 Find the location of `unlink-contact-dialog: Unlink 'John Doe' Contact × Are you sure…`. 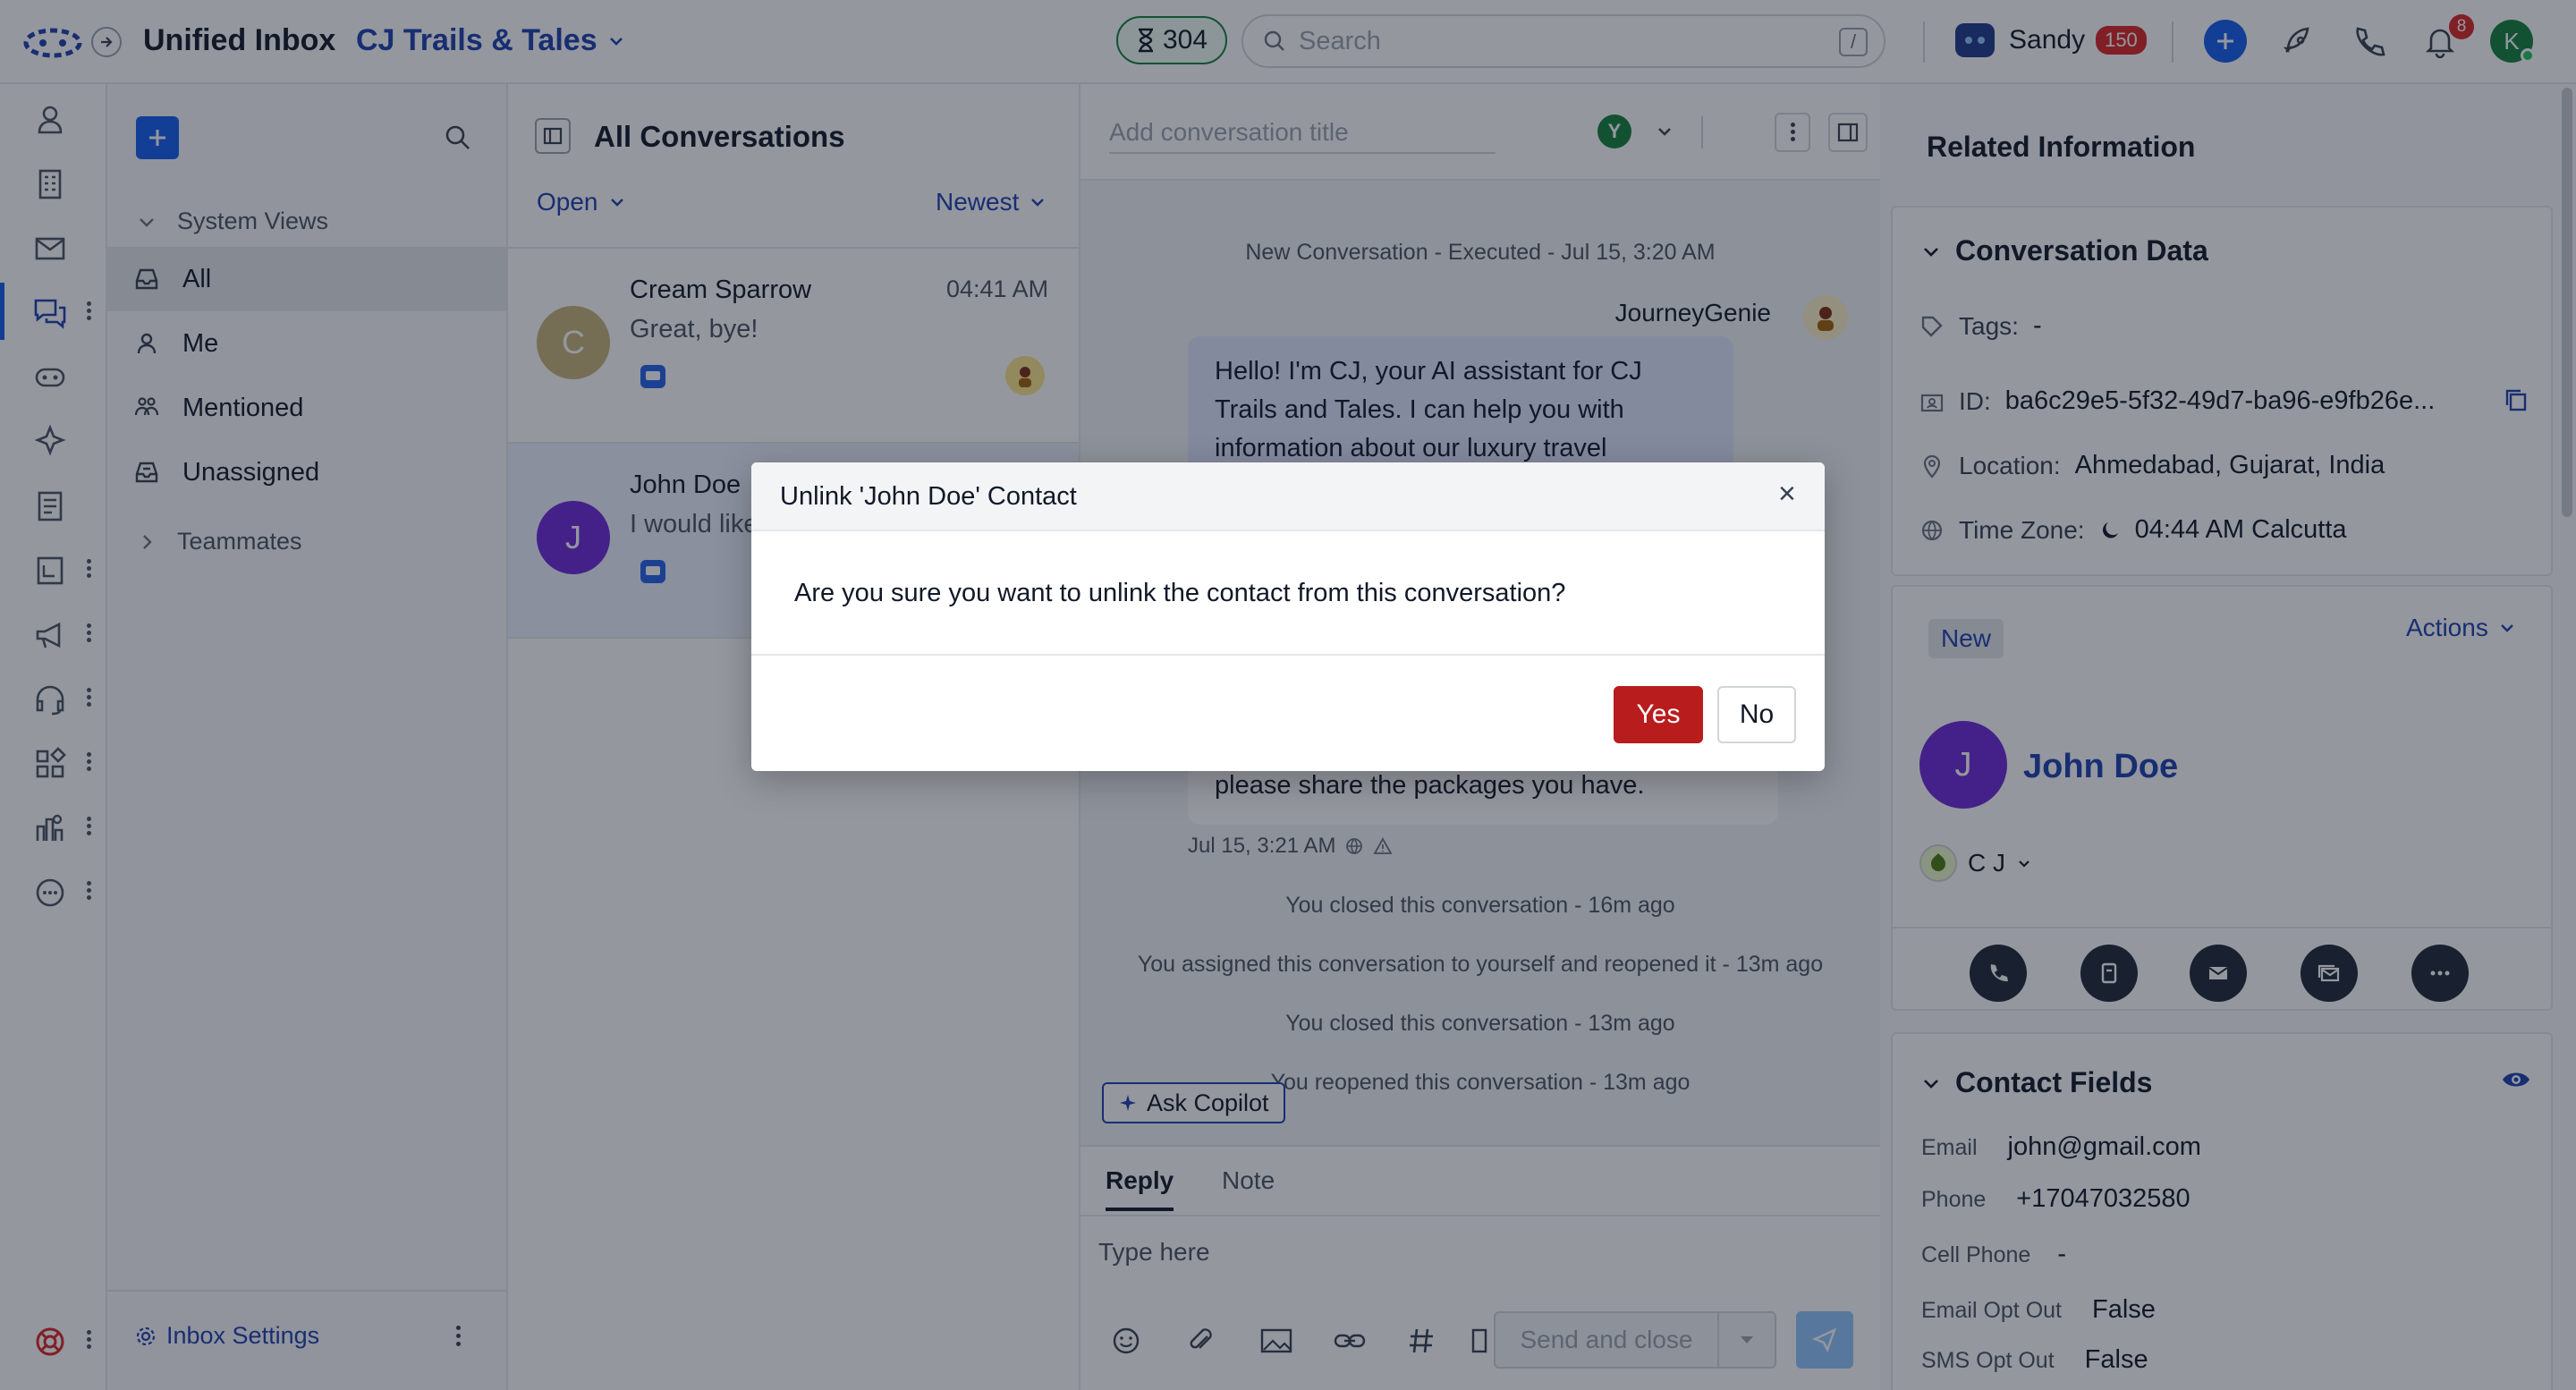

unlink-contact-dialog: Unlink 'John Doe' Contact × Are you sure… is located at coordinates (1288, 616).